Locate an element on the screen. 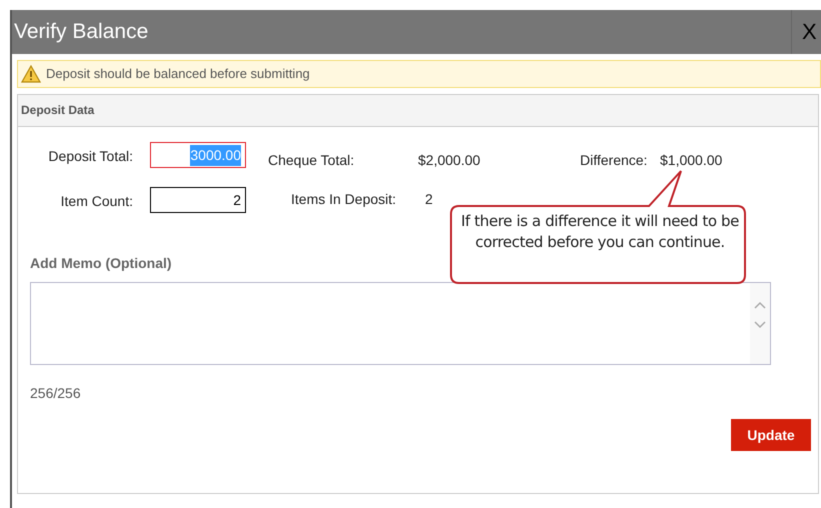 The image size is (821, 508). panel-title: Deposit Data is located at coordinates (57, 110).